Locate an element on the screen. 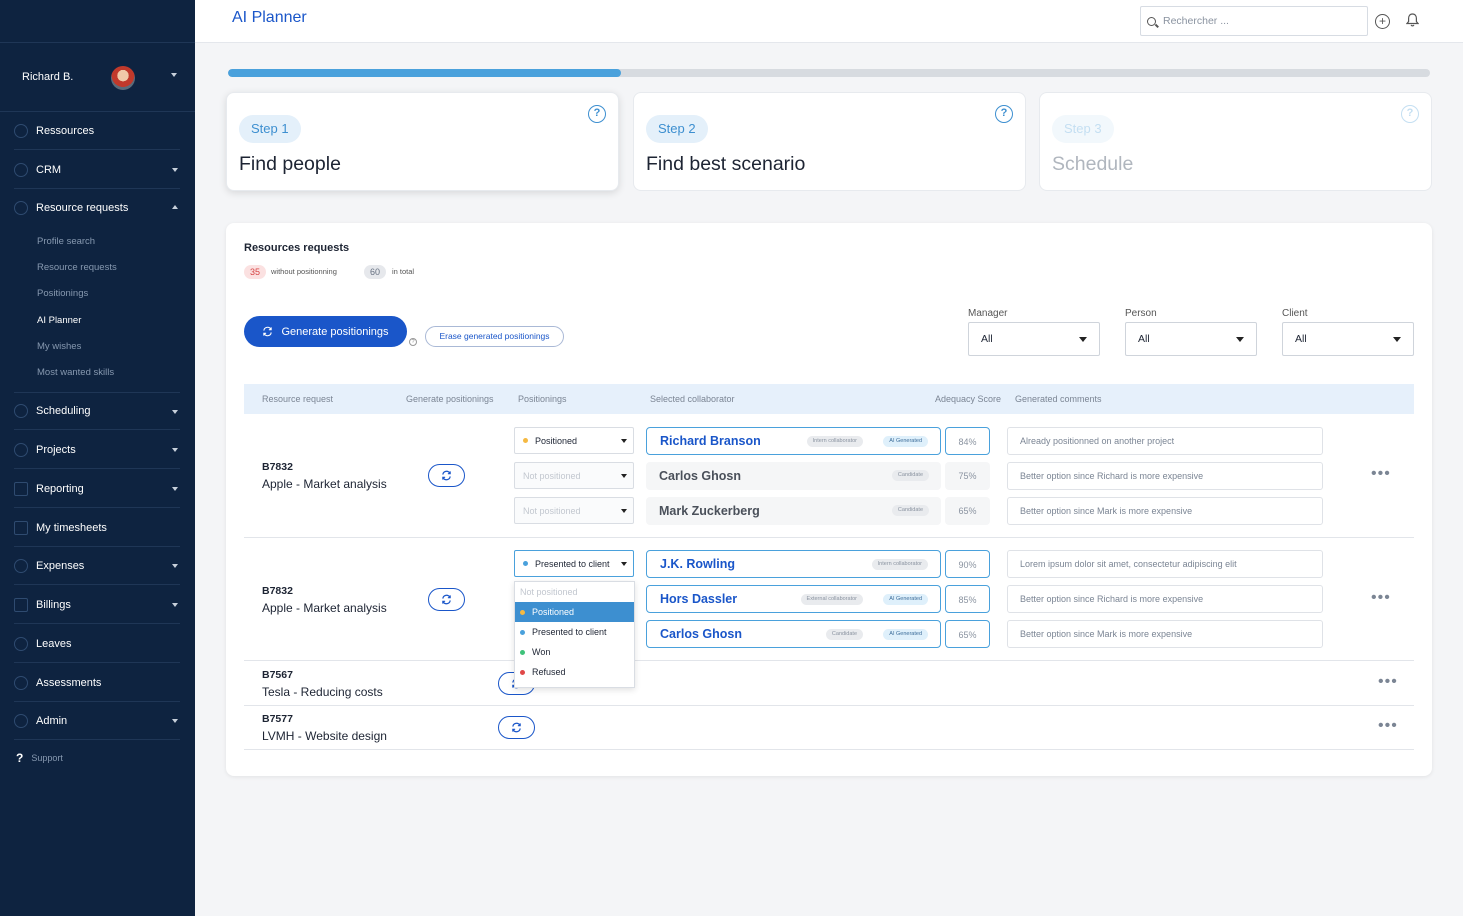 This screenshot has width=1463, height=916. projects-icon is located at coordinates (21, 449).